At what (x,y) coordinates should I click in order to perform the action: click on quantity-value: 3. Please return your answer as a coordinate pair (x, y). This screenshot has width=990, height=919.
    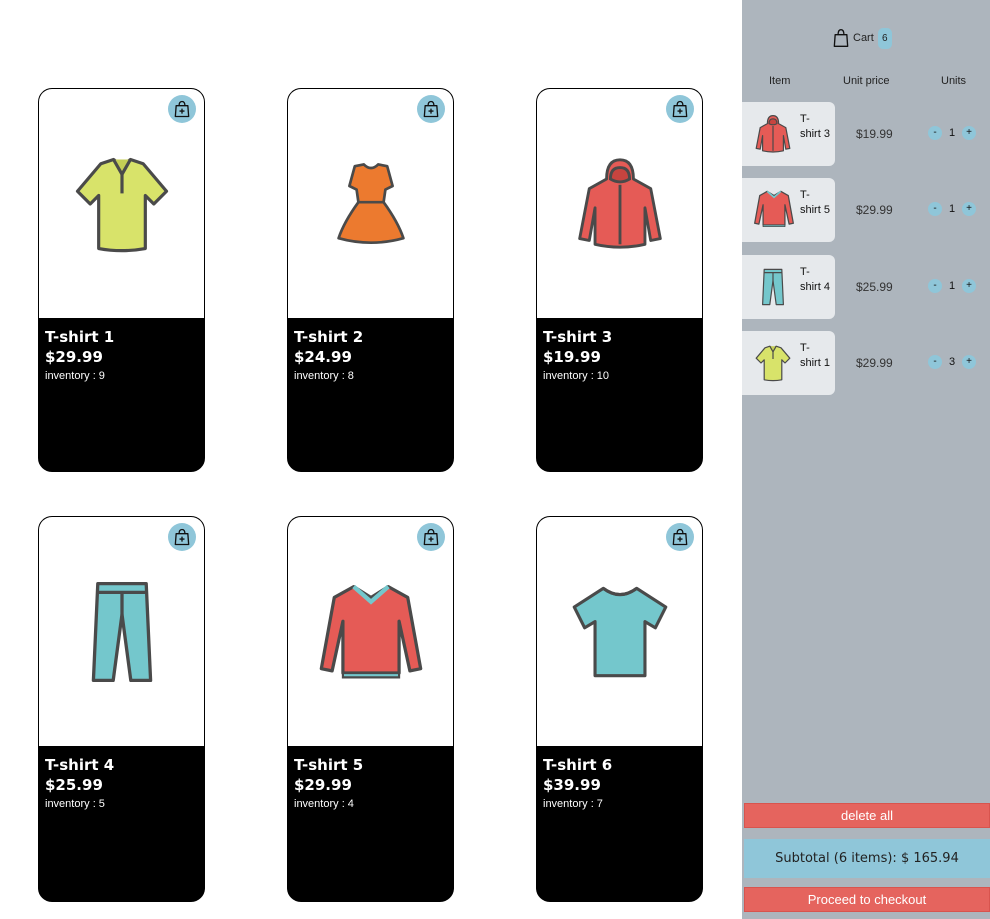
    Looking at the image, I should click on (952, 362).